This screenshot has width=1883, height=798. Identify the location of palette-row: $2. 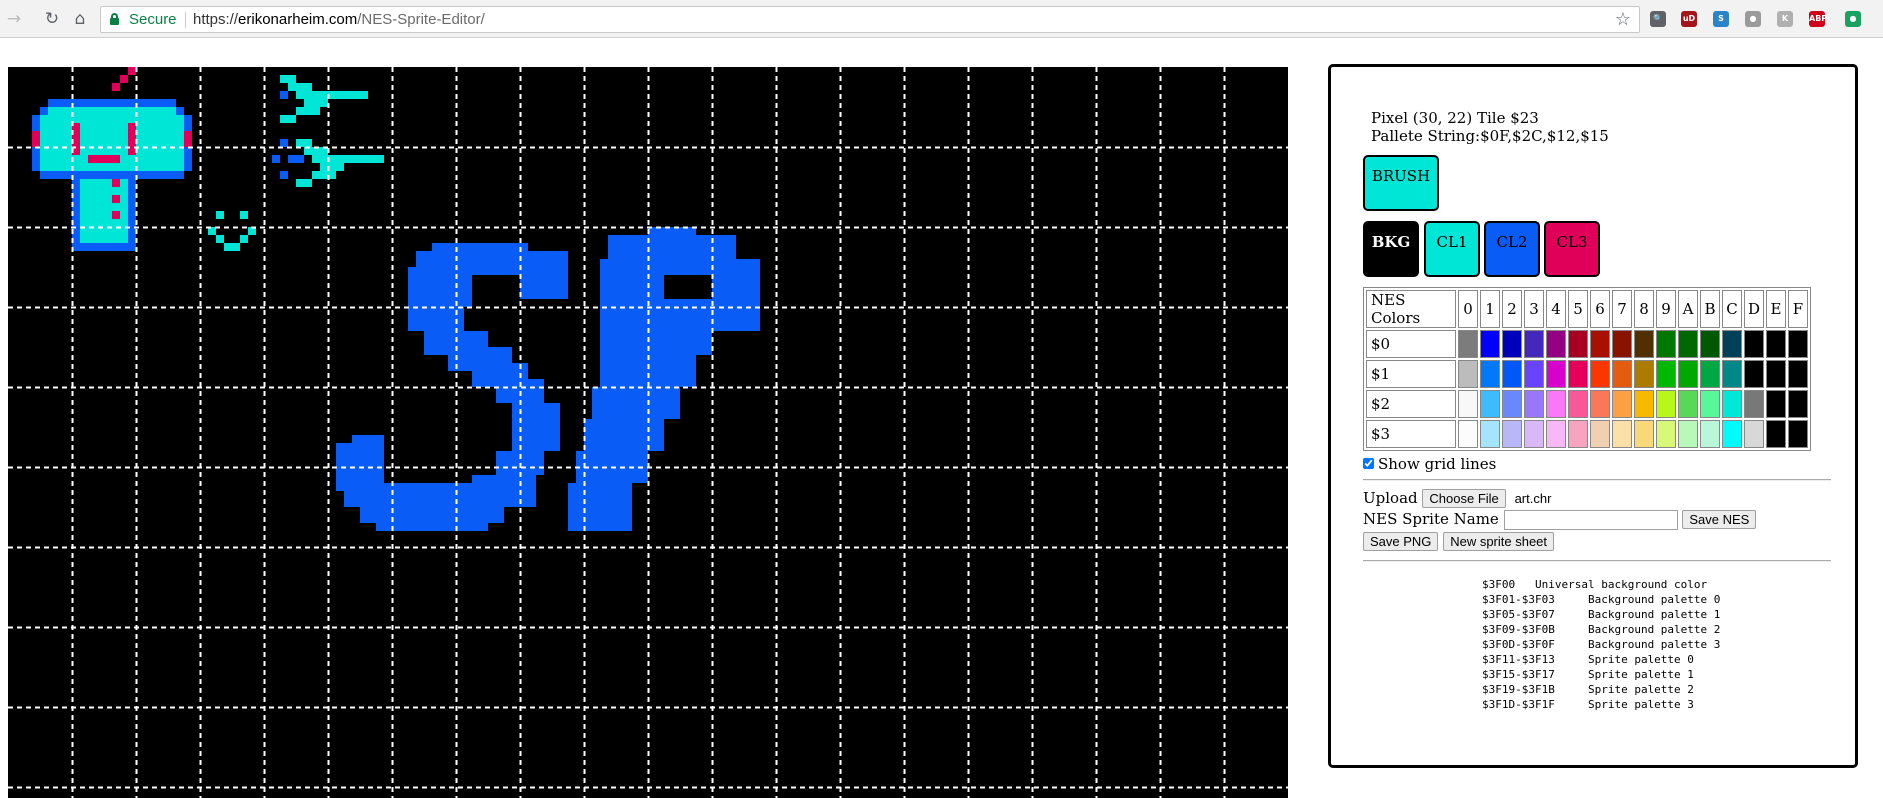
(1587, 404).